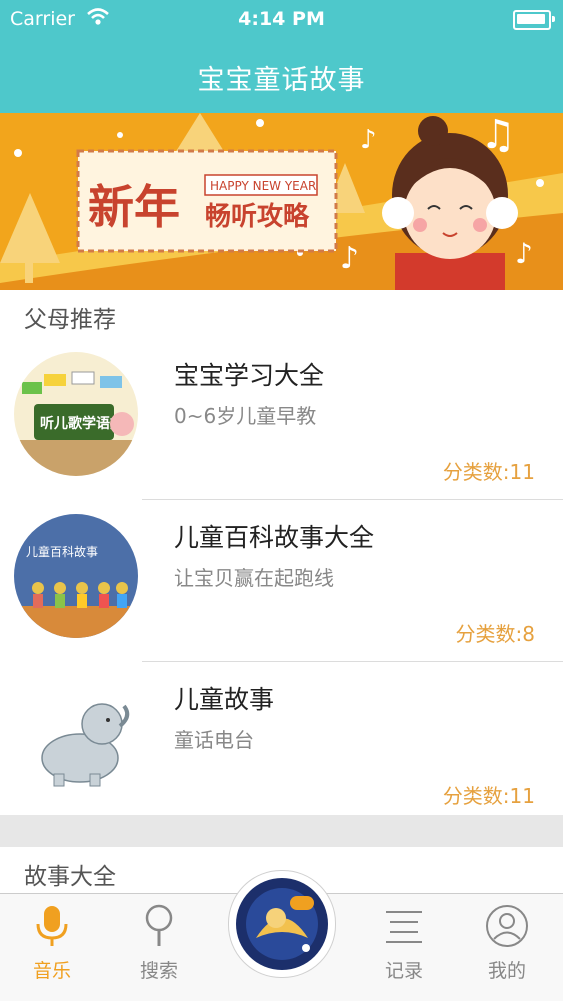 This screenshot has width=563, height=1001. What do you see at coordinates (76, 414) in the screenshot?
I see `album-thumbnail: 听儿歌学语文` at bounding box center [76, 414].